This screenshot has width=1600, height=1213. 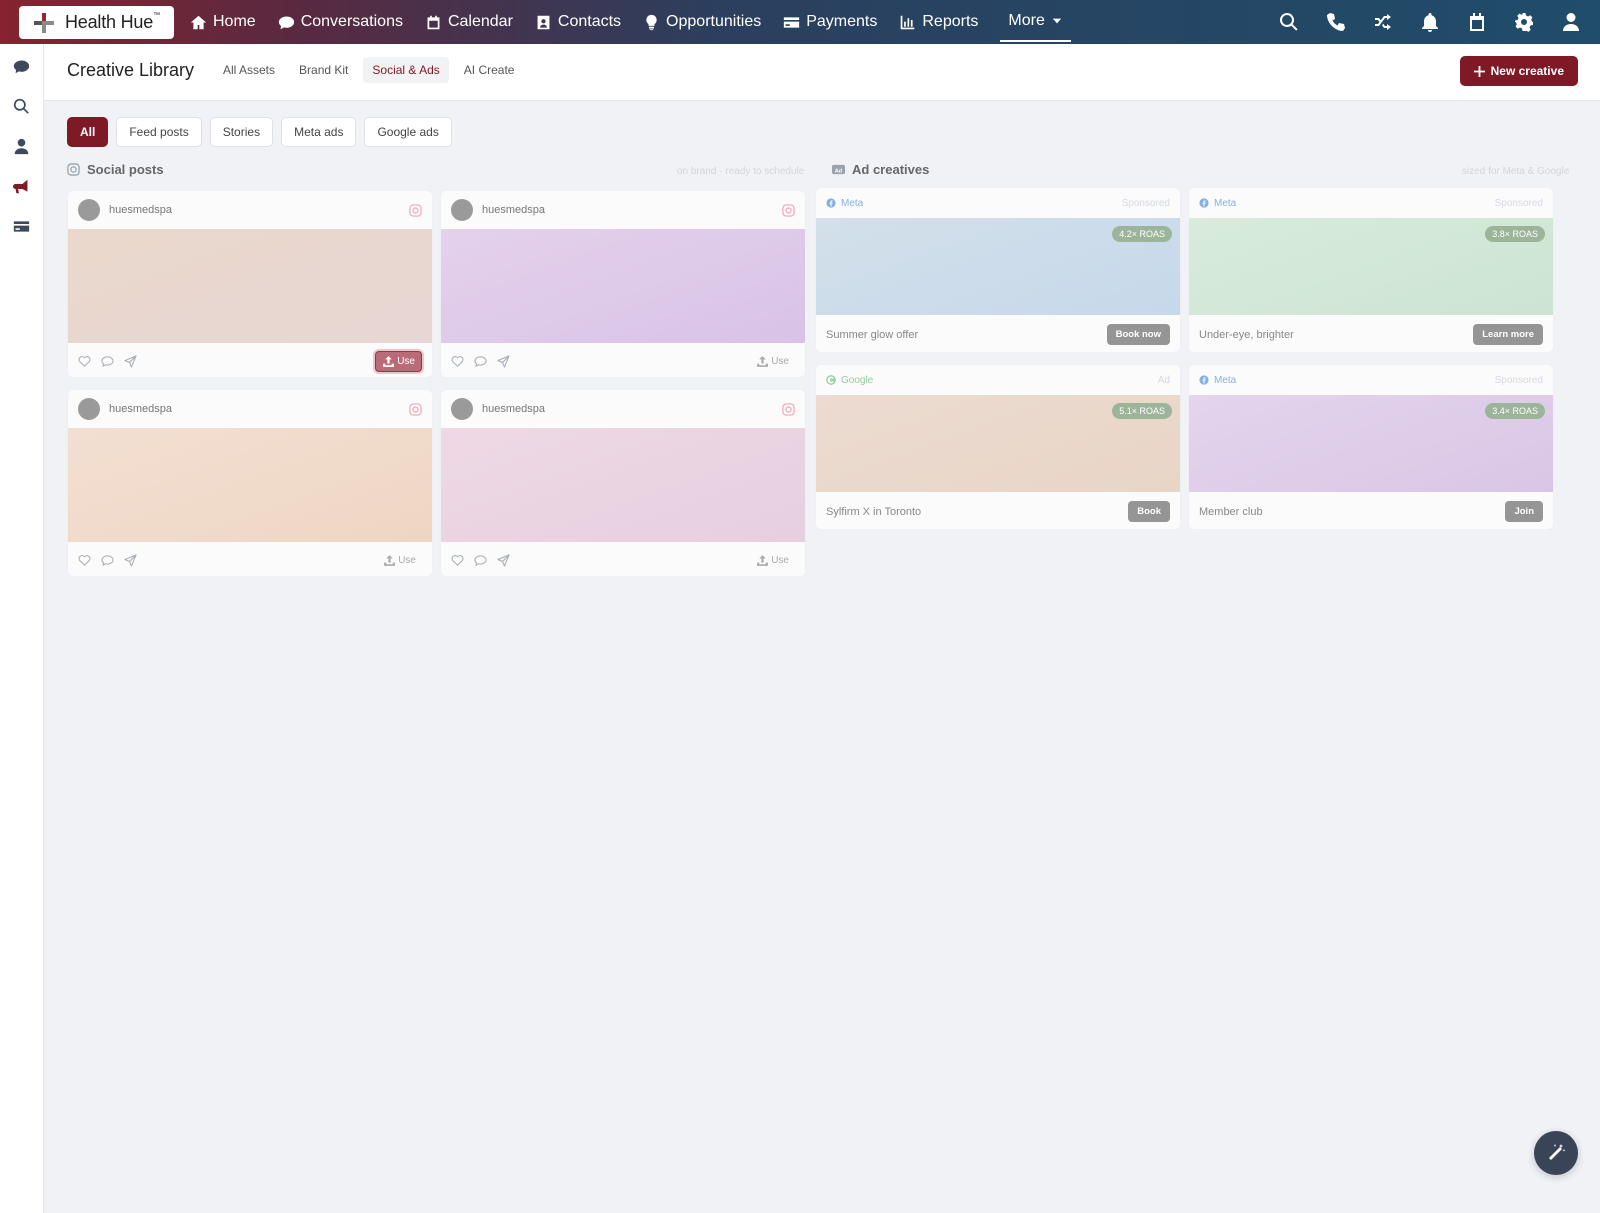 What do you see at coordinates (319, 132) in the screenshot?
I see `filter-meta-ads: Meta ads` at bounding box center [319, 132].